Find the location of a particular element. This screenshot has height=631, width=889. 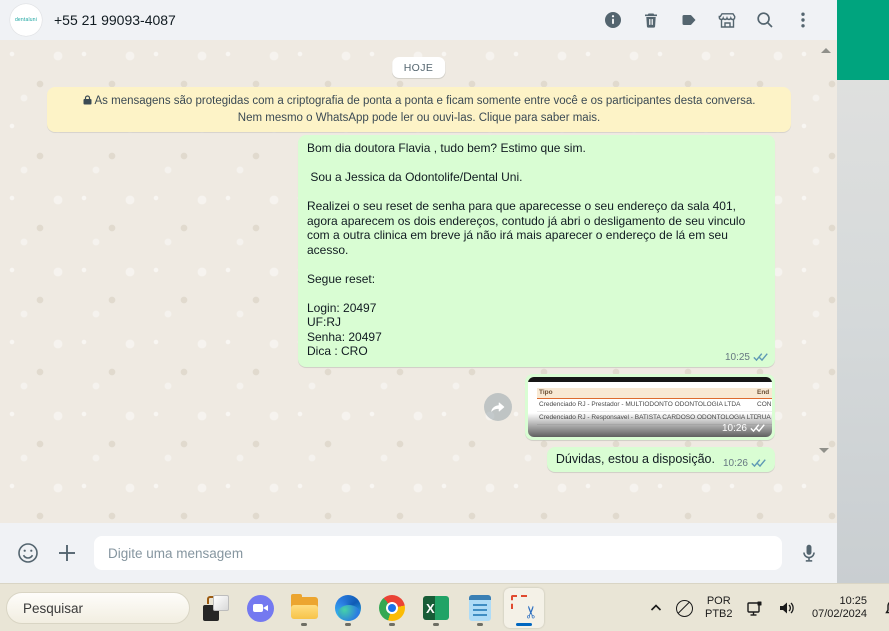

background-window-teal-header is located at coordinates (863, 40).